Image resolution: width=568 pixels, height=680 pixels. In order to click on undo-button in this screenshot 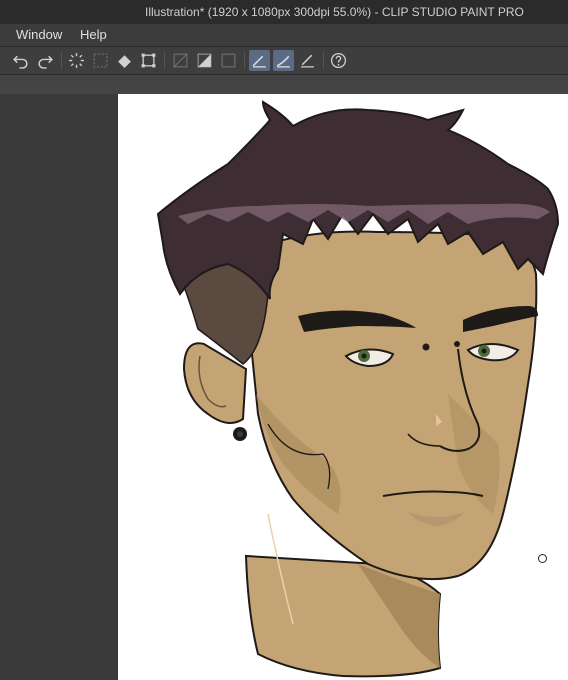, I will do `click(20, 60)`.